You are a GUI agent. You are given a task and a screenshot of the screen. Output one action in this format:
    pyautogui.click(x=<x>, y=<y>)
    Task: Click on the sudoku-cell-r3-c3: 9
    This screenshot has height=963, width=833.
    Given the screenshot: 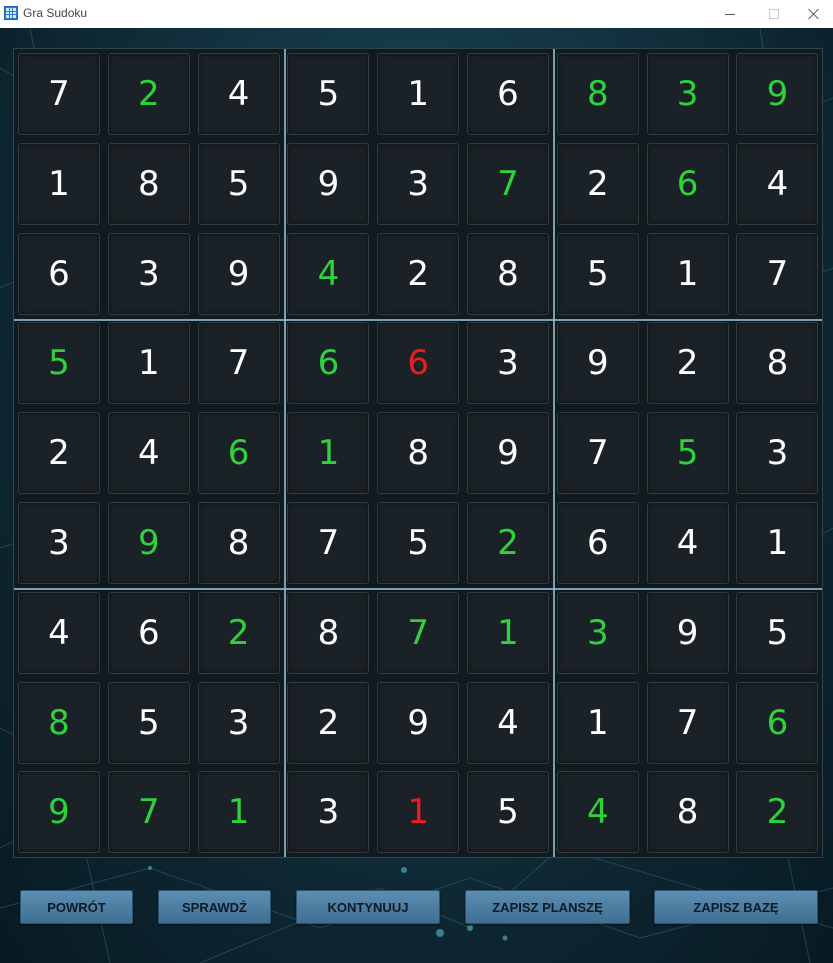 What is the action you would take?
    pyautogui.click(x=238, y=273)
    